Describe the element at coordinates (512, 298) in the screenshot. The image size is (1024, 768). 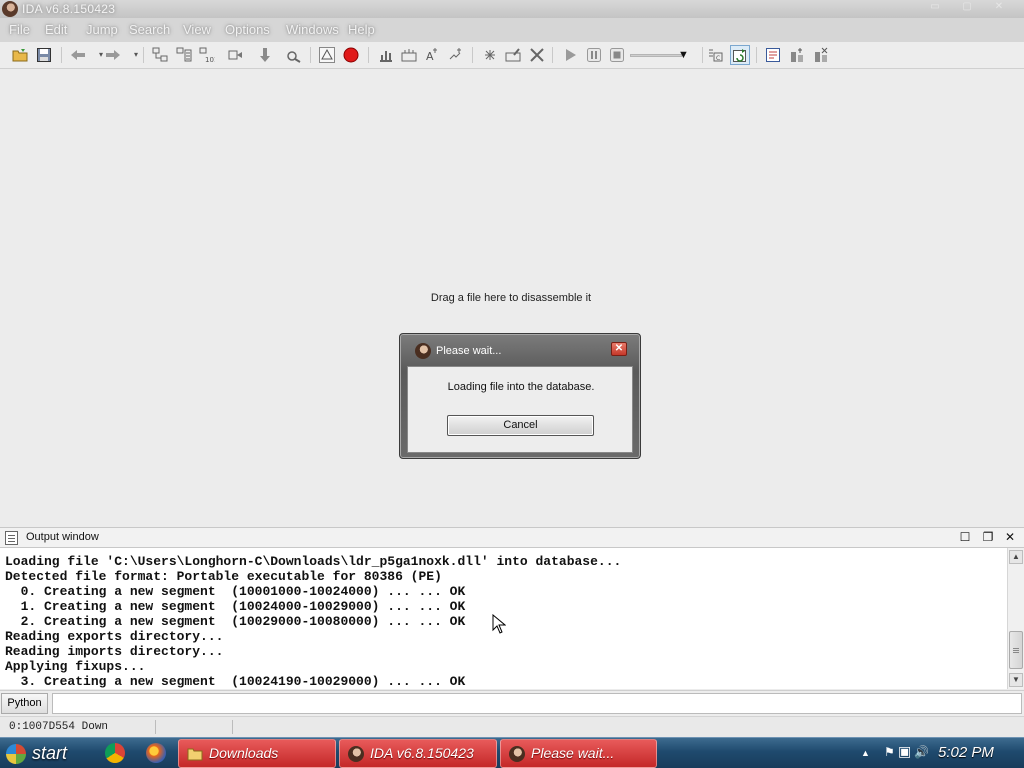
I see `drop-hint: Drag a file here to disassemble it` at that location.